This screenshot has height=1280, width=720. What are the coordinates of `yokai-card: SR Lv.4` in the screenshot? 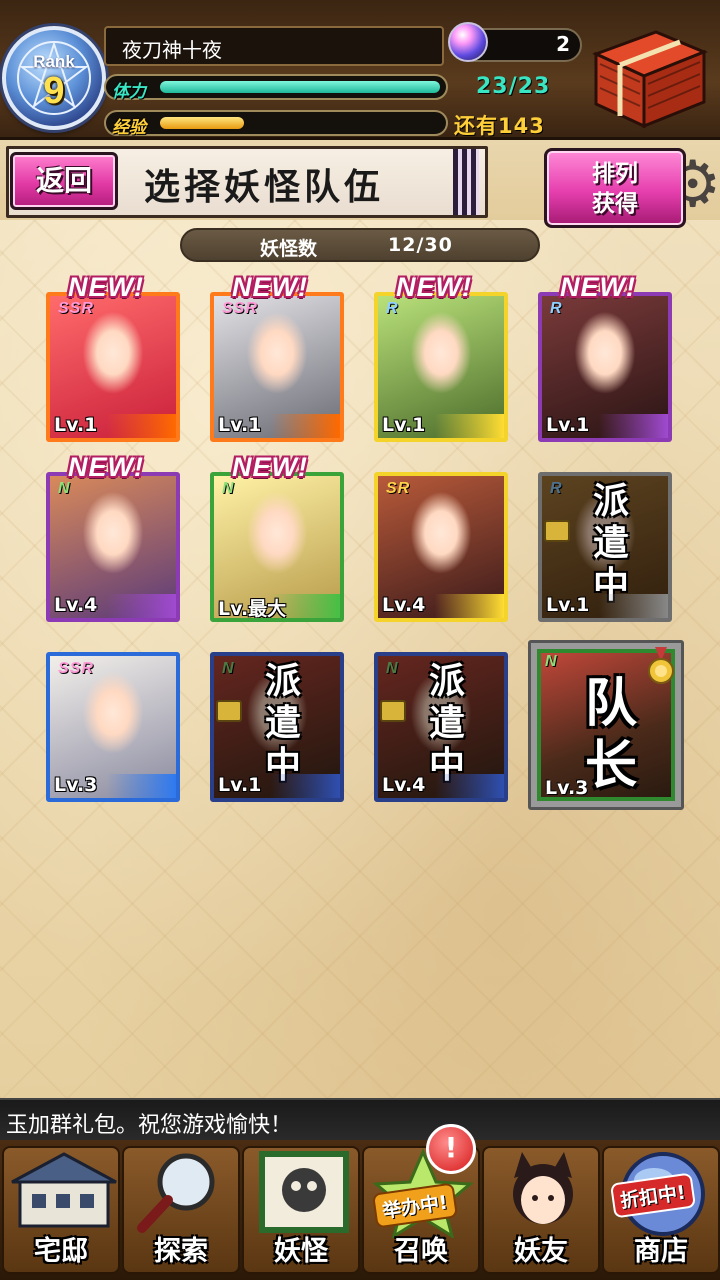 It's located at (441, 547).